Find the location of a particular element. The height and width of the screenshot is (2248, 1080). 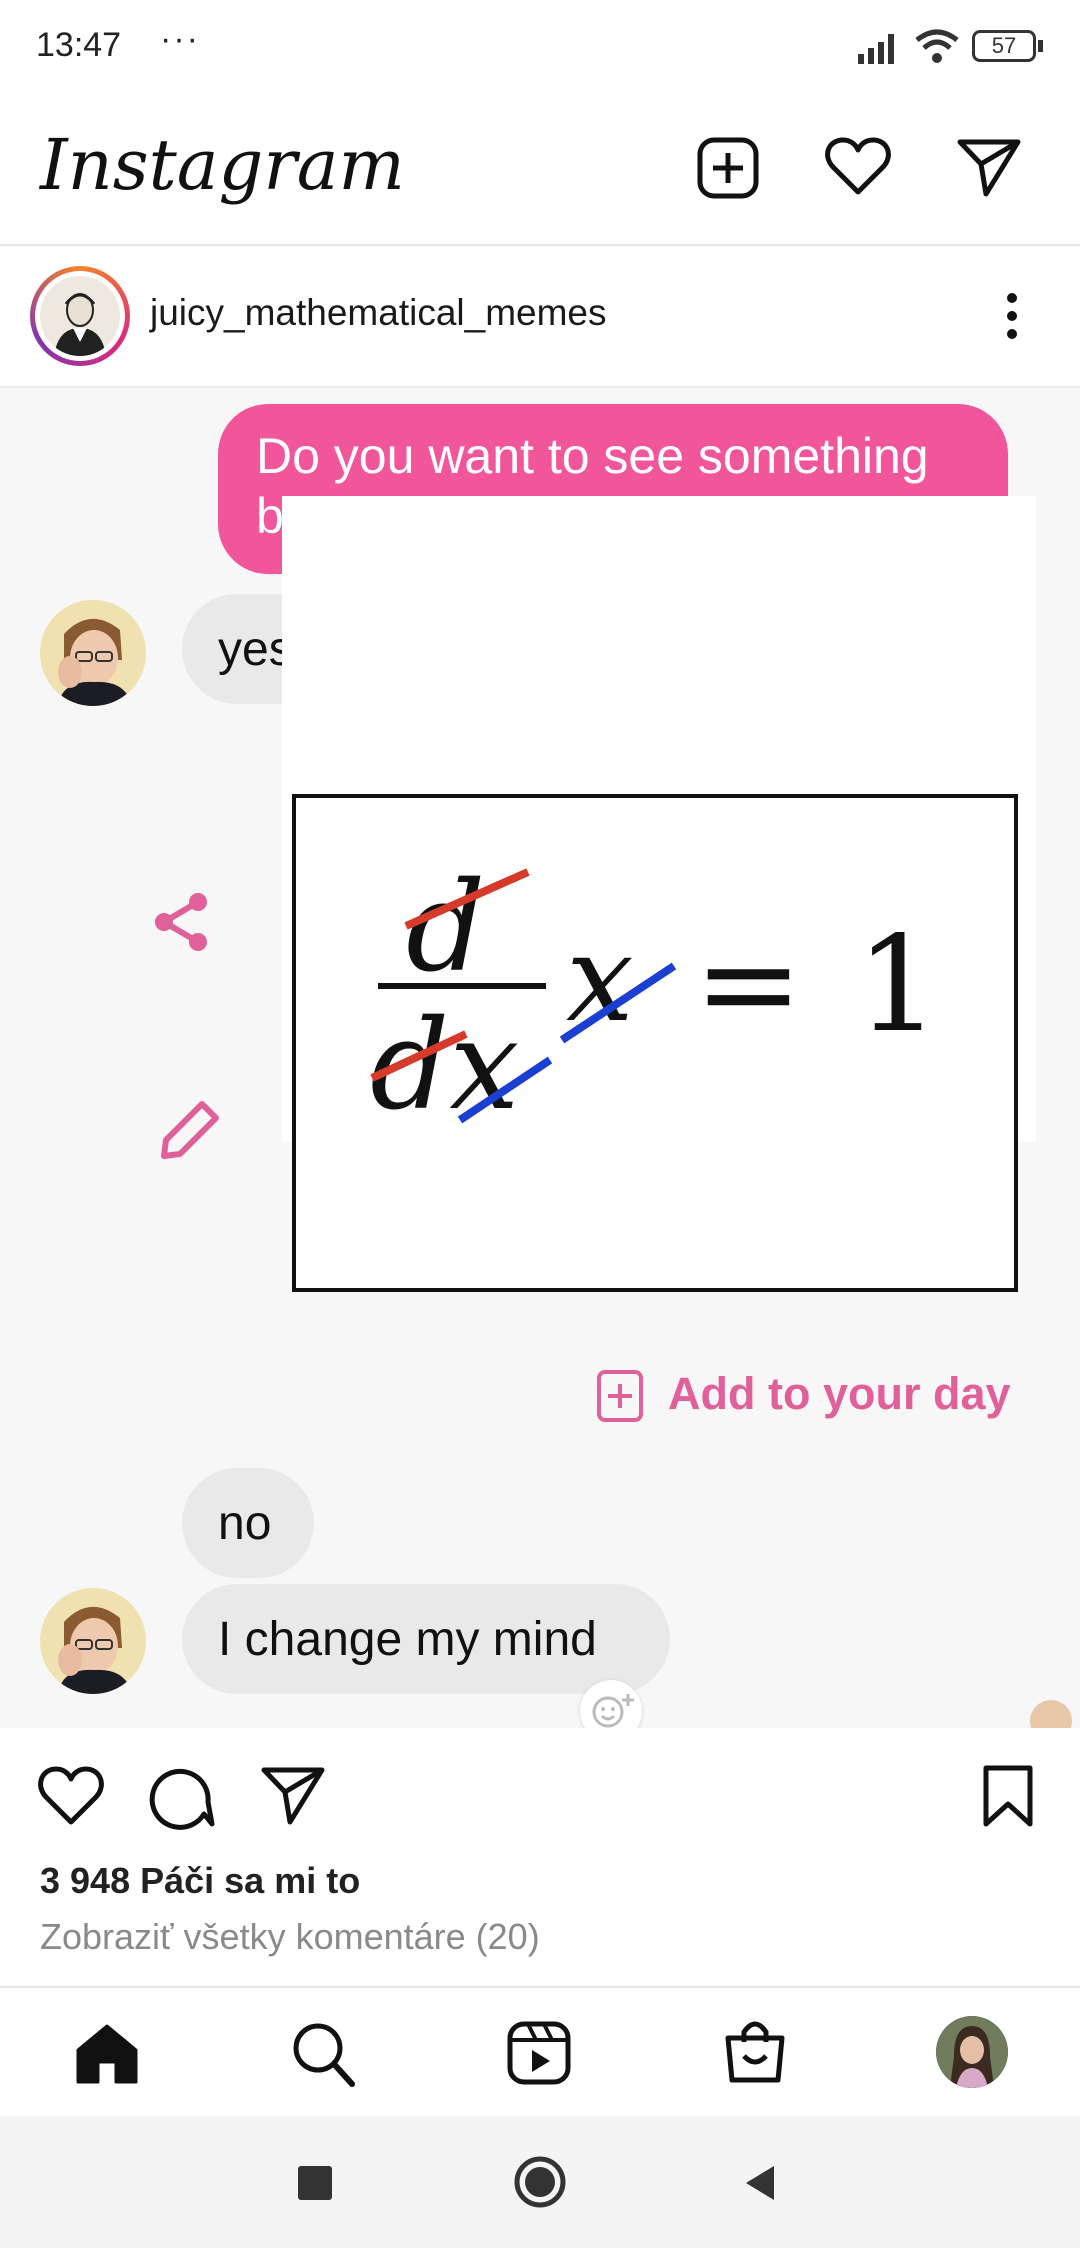

status-notification-dots: ··· is located at coordinates (180, 39).